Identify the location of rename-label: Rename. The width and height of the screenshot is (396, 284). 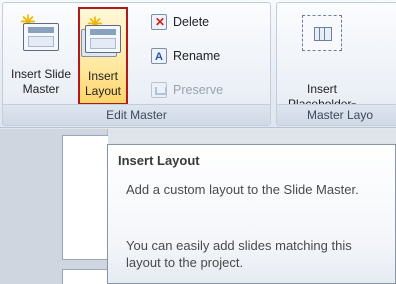
(197, 56).